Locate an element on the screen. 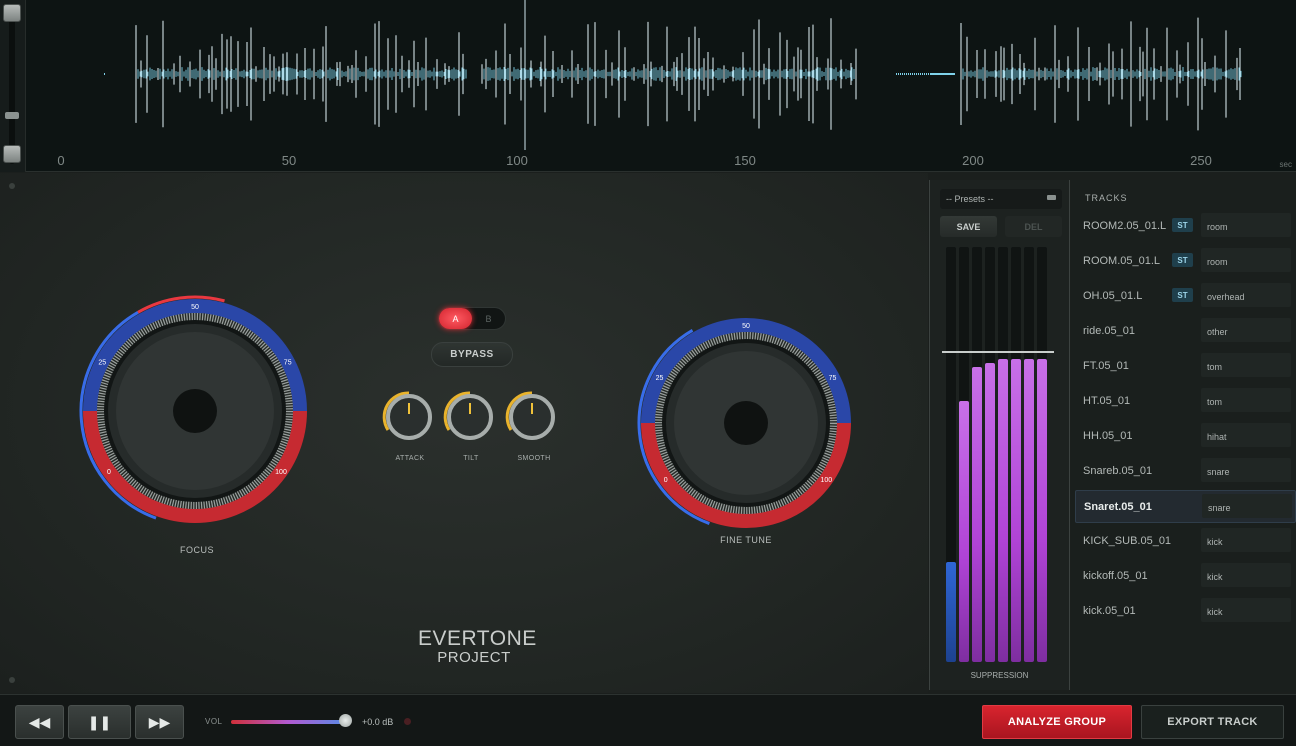  track-name: kick.05_01 is located at coordinates (1109, 611).